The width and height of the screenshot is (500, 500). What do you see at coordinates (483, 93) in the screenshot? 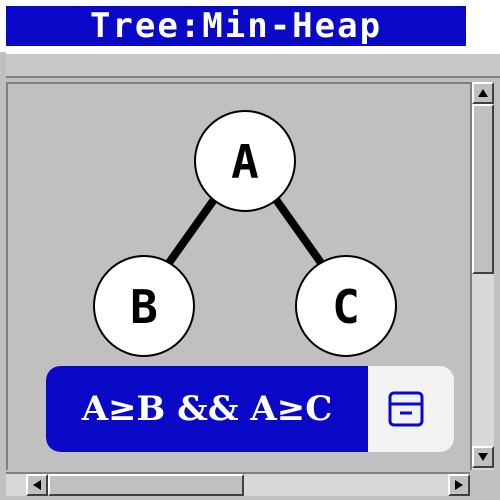
I see `arrow-up-icon` at bounding box center [483, 93].